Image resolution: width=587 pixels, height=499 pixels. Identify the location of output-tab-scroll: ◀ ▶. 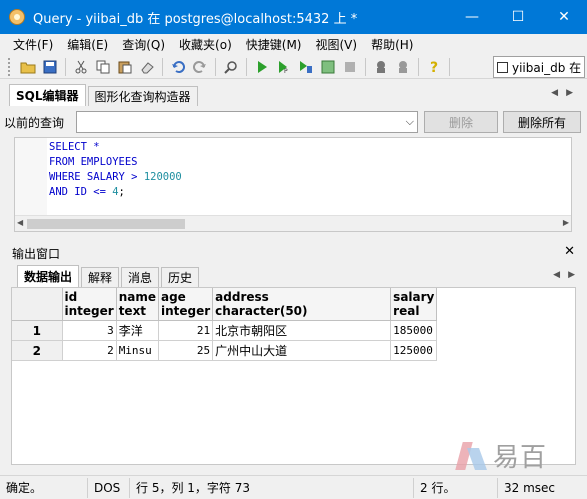
(564, 275).